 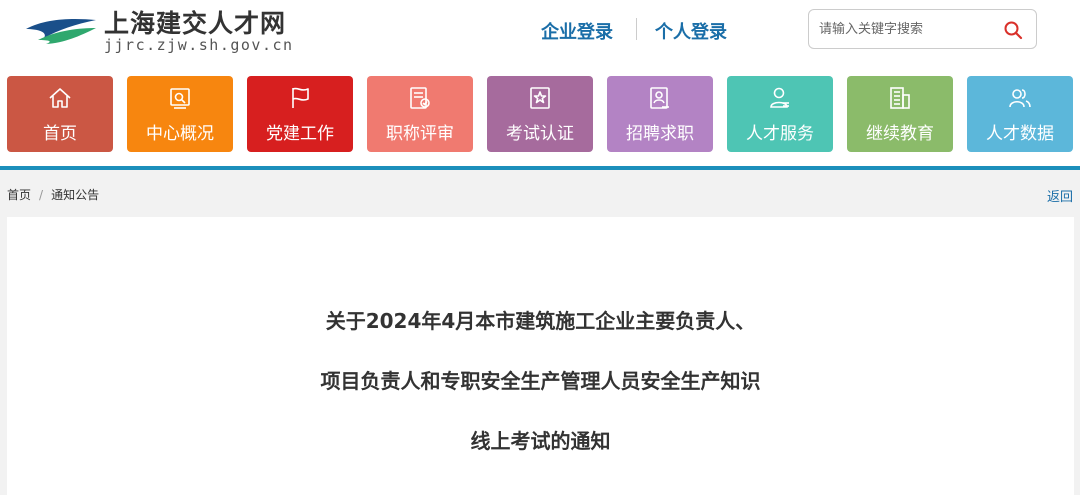 What do you see at coordinates (60, 114) in the screenshot?
I see `nav-item-home: 首页` at bounding box center [60, 114].